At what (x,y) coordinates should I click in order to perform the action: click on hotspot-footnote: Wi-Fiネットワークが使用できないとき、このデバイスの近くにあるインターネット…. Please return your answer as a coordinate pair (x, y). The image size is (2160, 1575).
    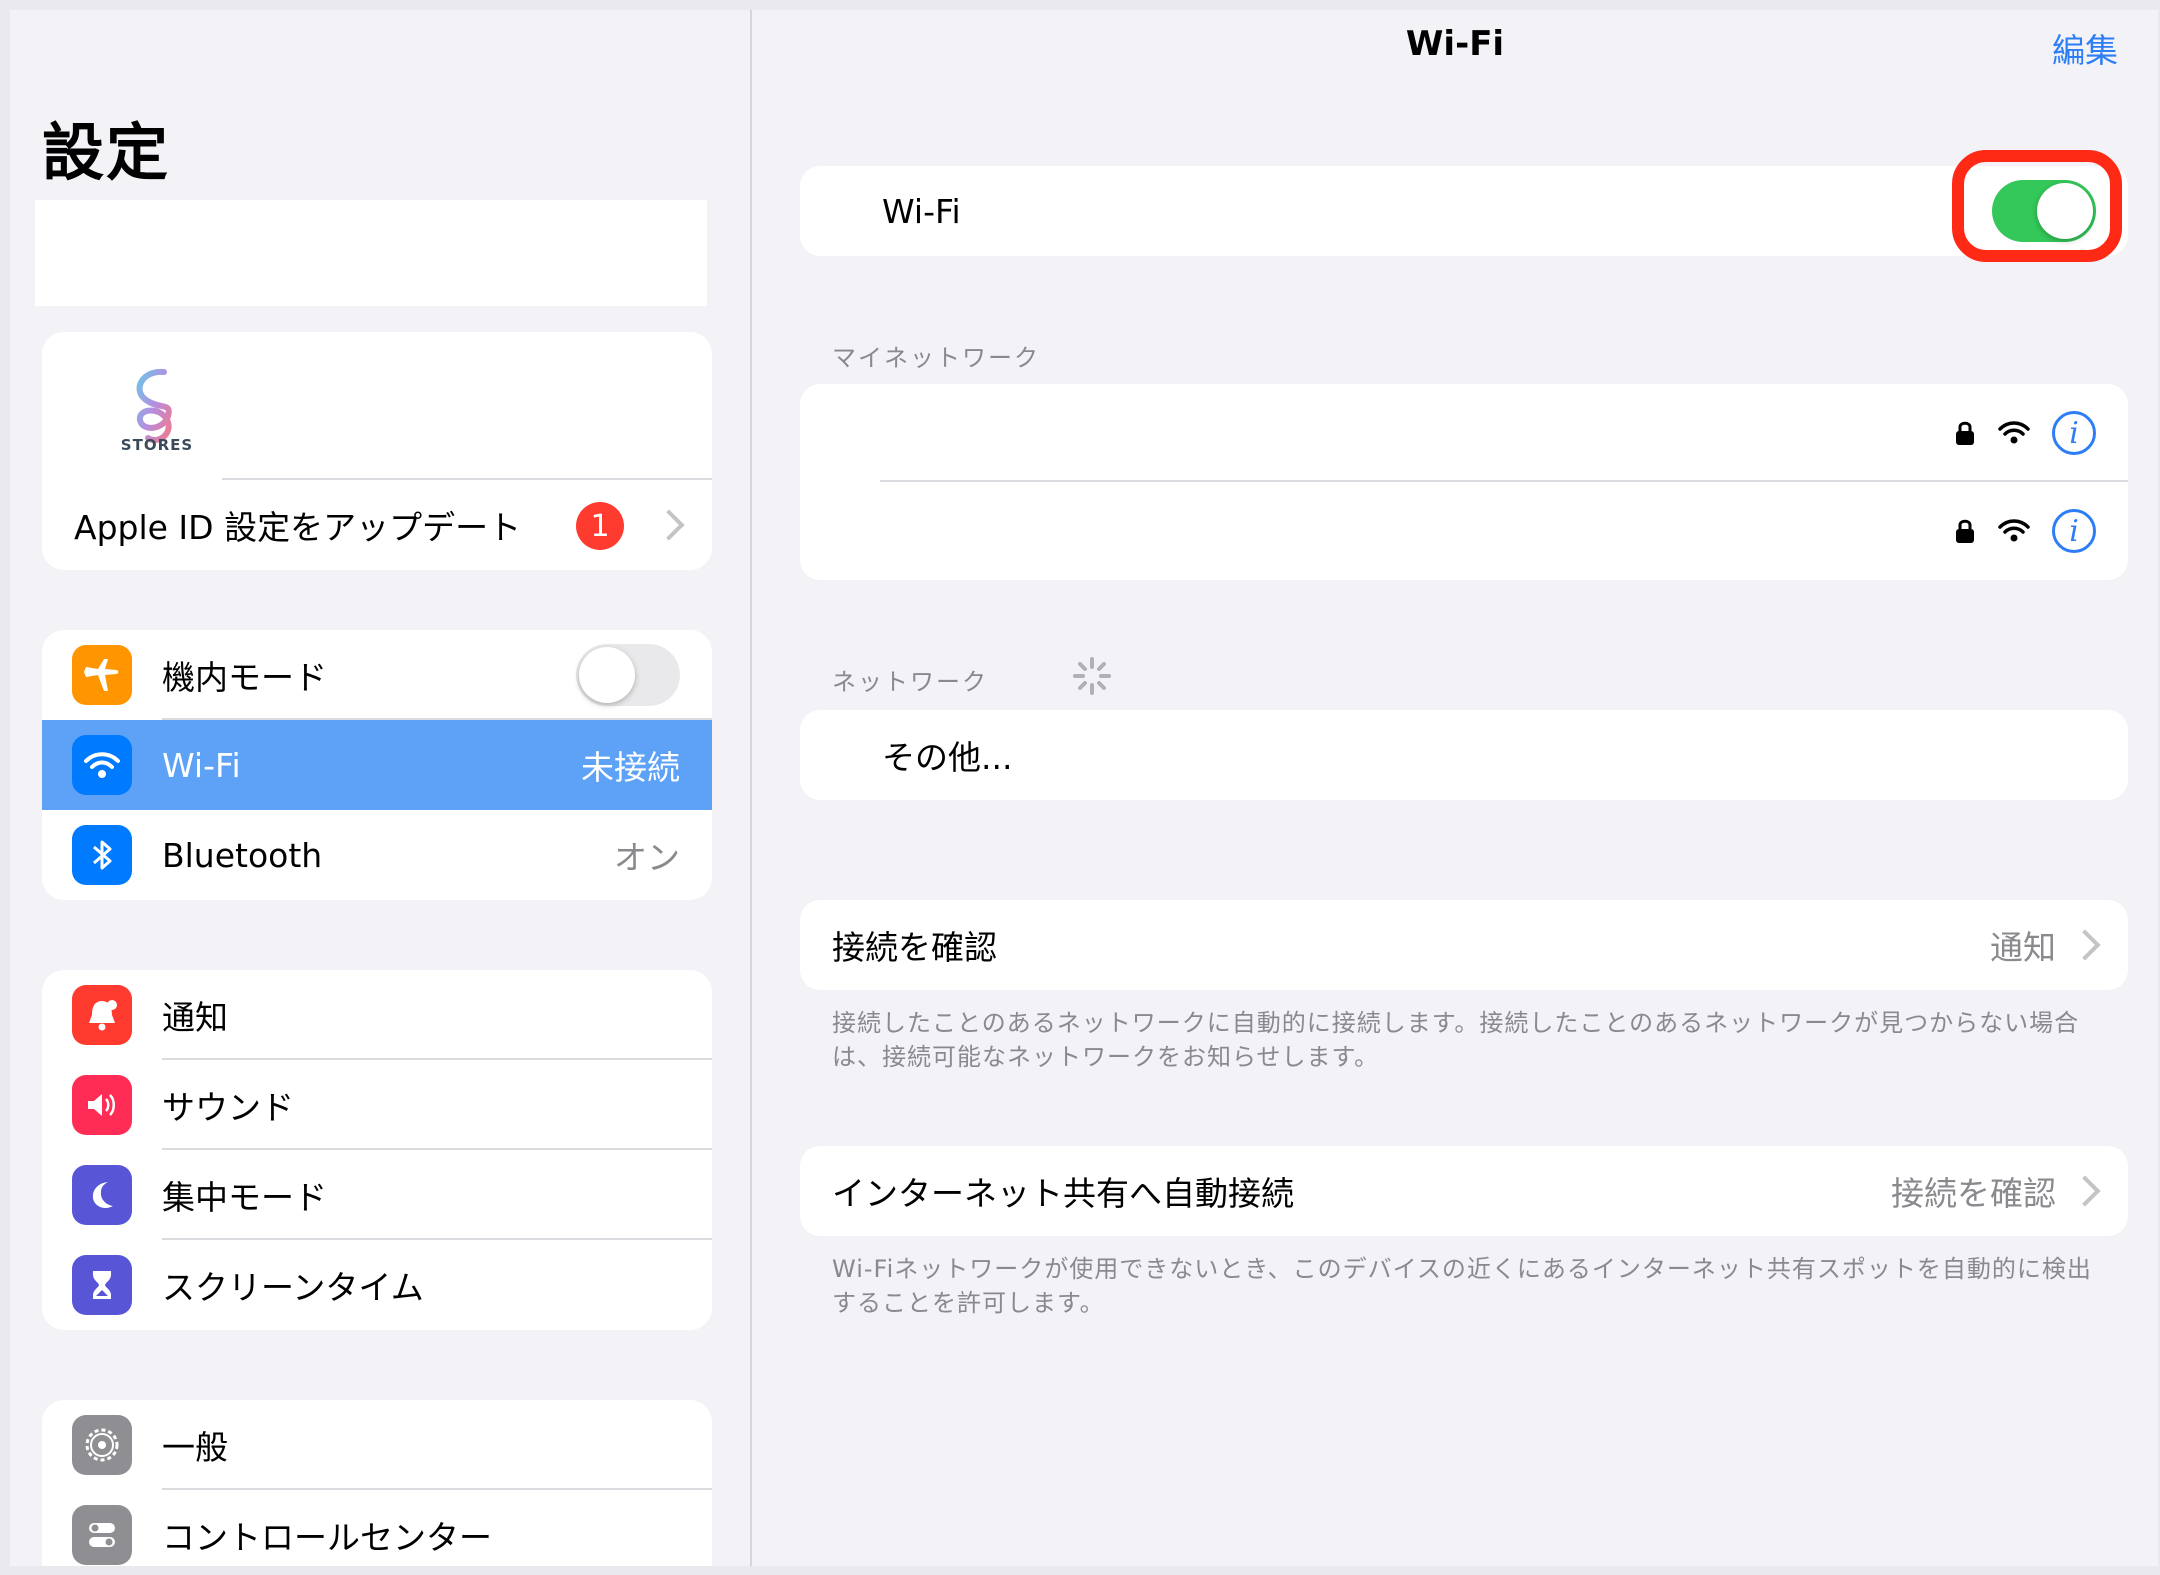
    Looking at the image, I should click on (1462, 1286).